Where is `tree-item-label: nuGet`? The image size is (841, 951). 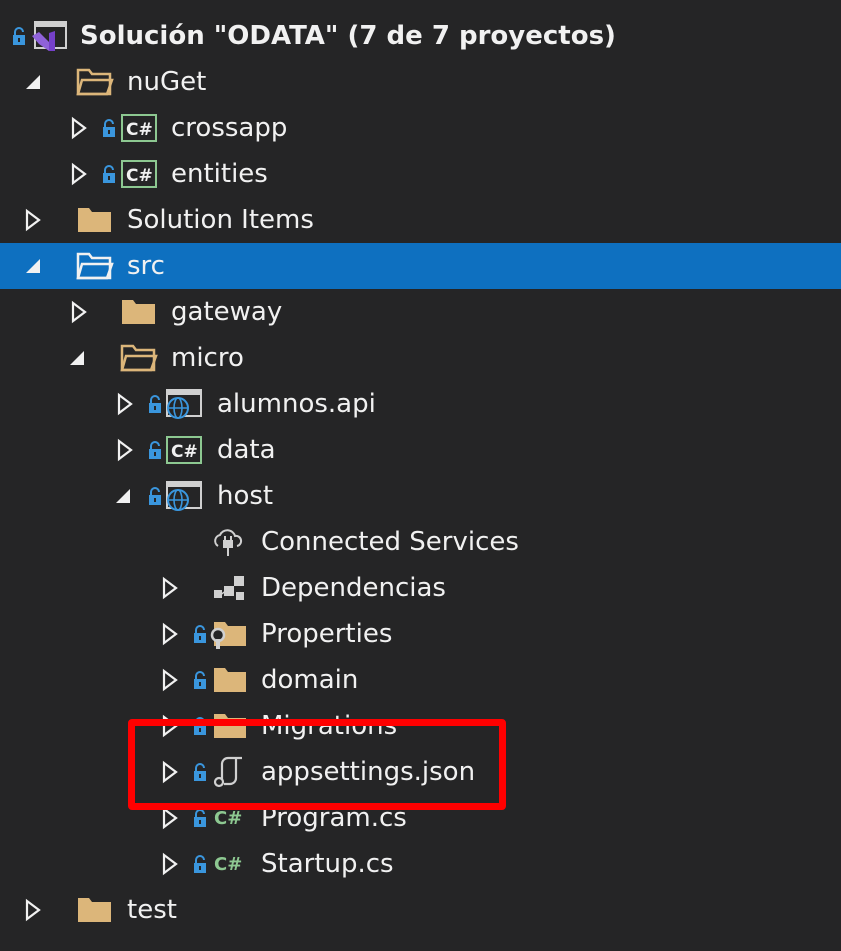 tree-item-label: nuGet is located at coordinates (167, 82).